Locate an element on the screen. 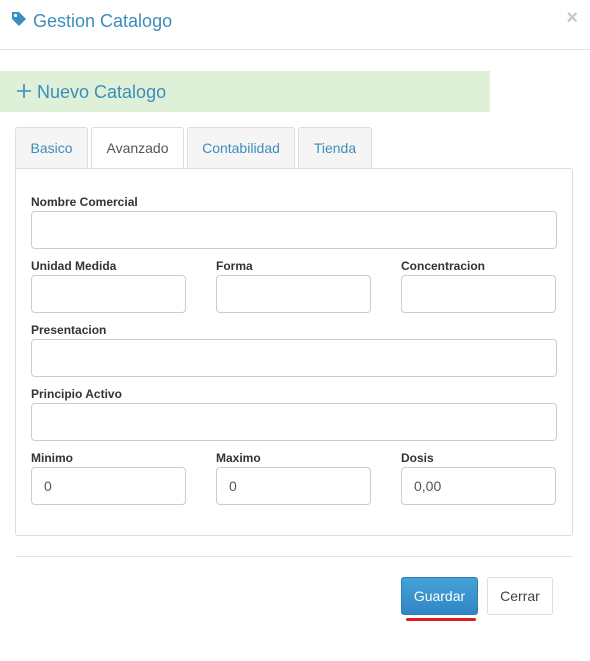 Image resolution: width=590 pixels, height=661 pixels. footer-divider is located at coordinates (294, 556).